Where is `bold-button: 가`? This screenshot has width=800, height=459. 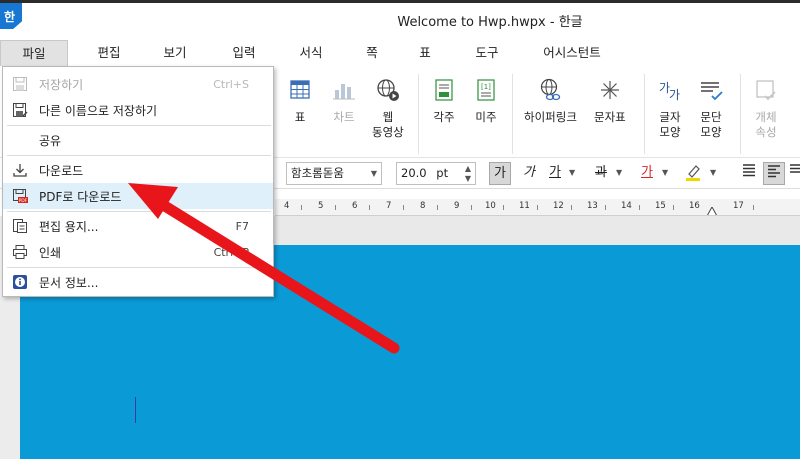 bold-button: 가 is located at coordinates (500, 173).